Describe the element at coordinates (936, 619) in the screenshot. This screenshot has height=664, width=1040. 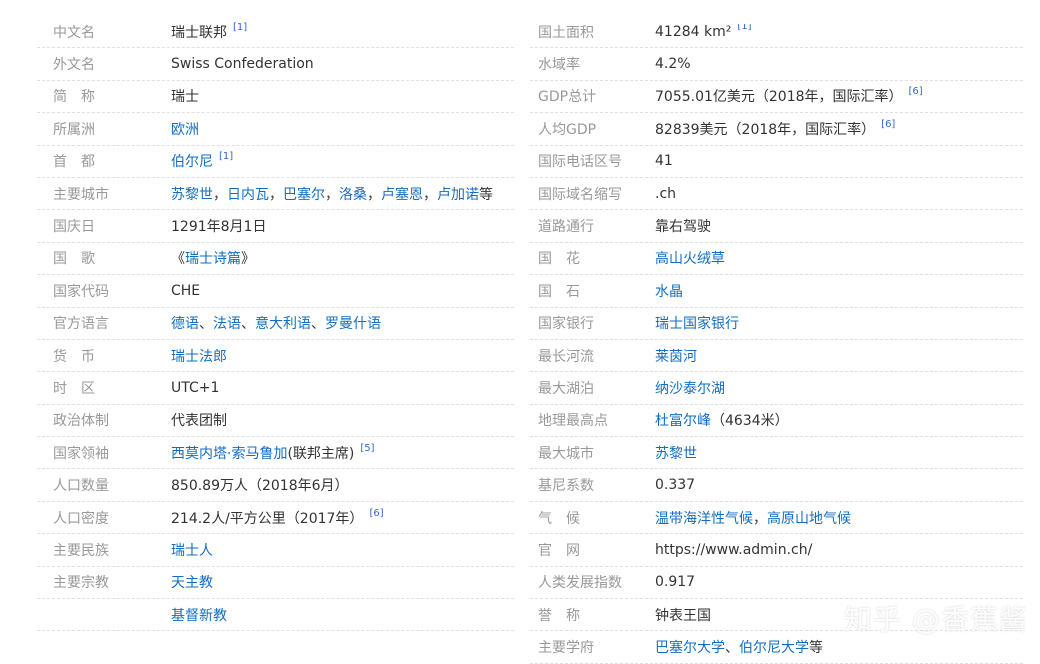
I see `zhihu-watermark: 知乎 @香蕉酱` at that location.